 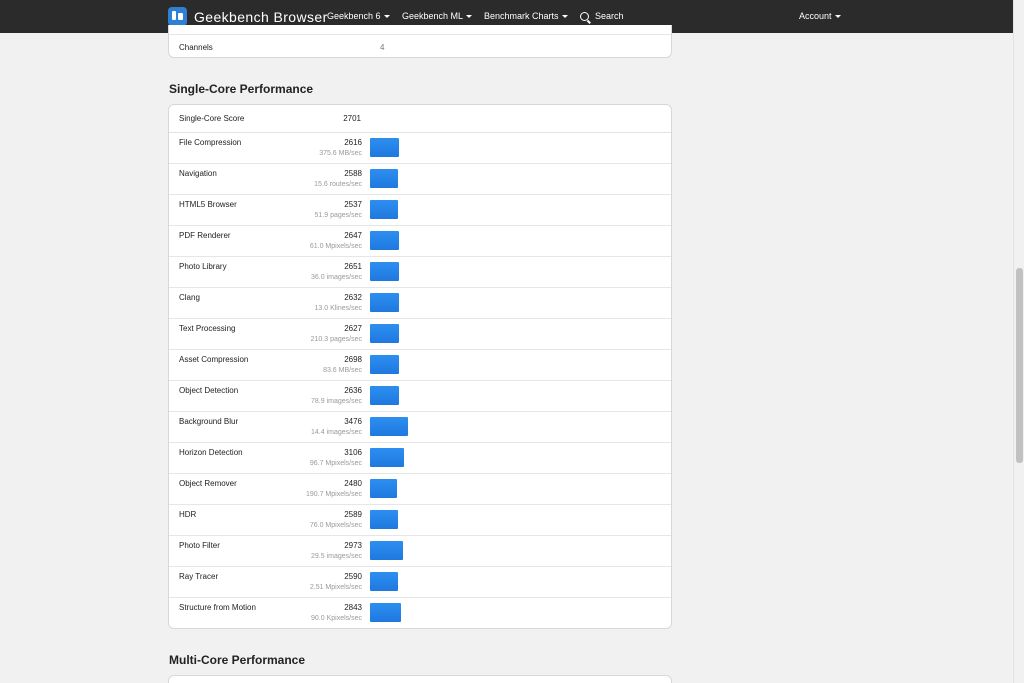 I want to click on nav-search-link: Search, so click(x=602, y=16).